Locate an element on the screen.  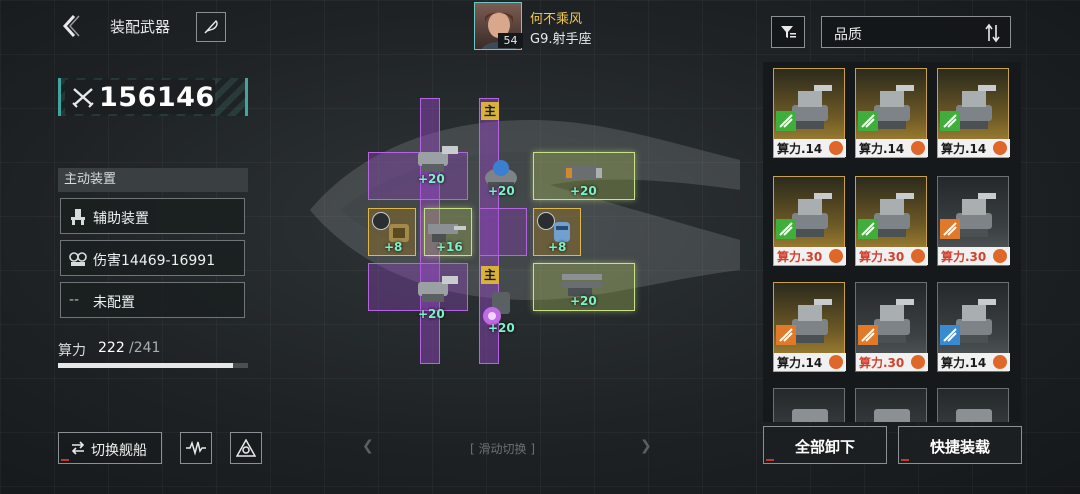
sort-select: 品质 is located at coordinates (916, 32).